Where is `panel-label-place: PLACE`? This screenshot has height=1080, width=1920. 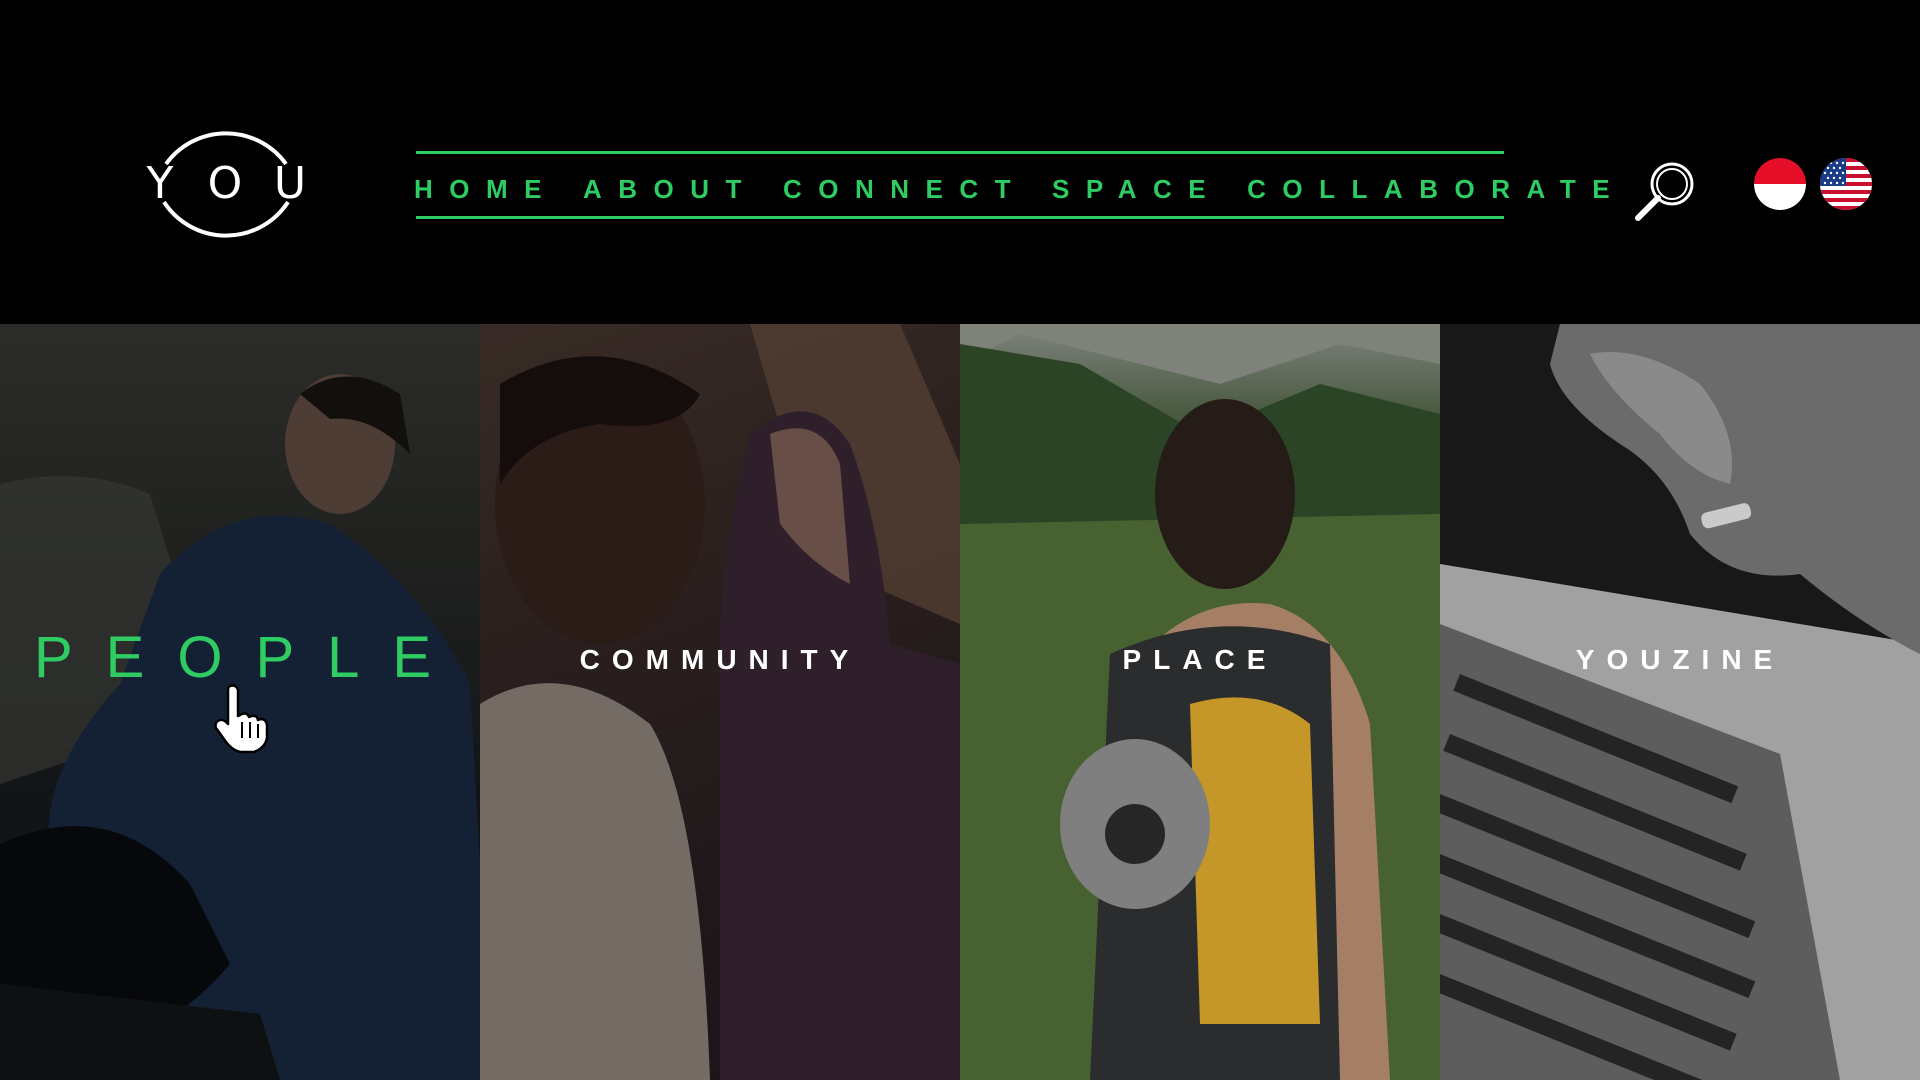
panel-label-place: PLACE is located at coordinates (1200, 659).